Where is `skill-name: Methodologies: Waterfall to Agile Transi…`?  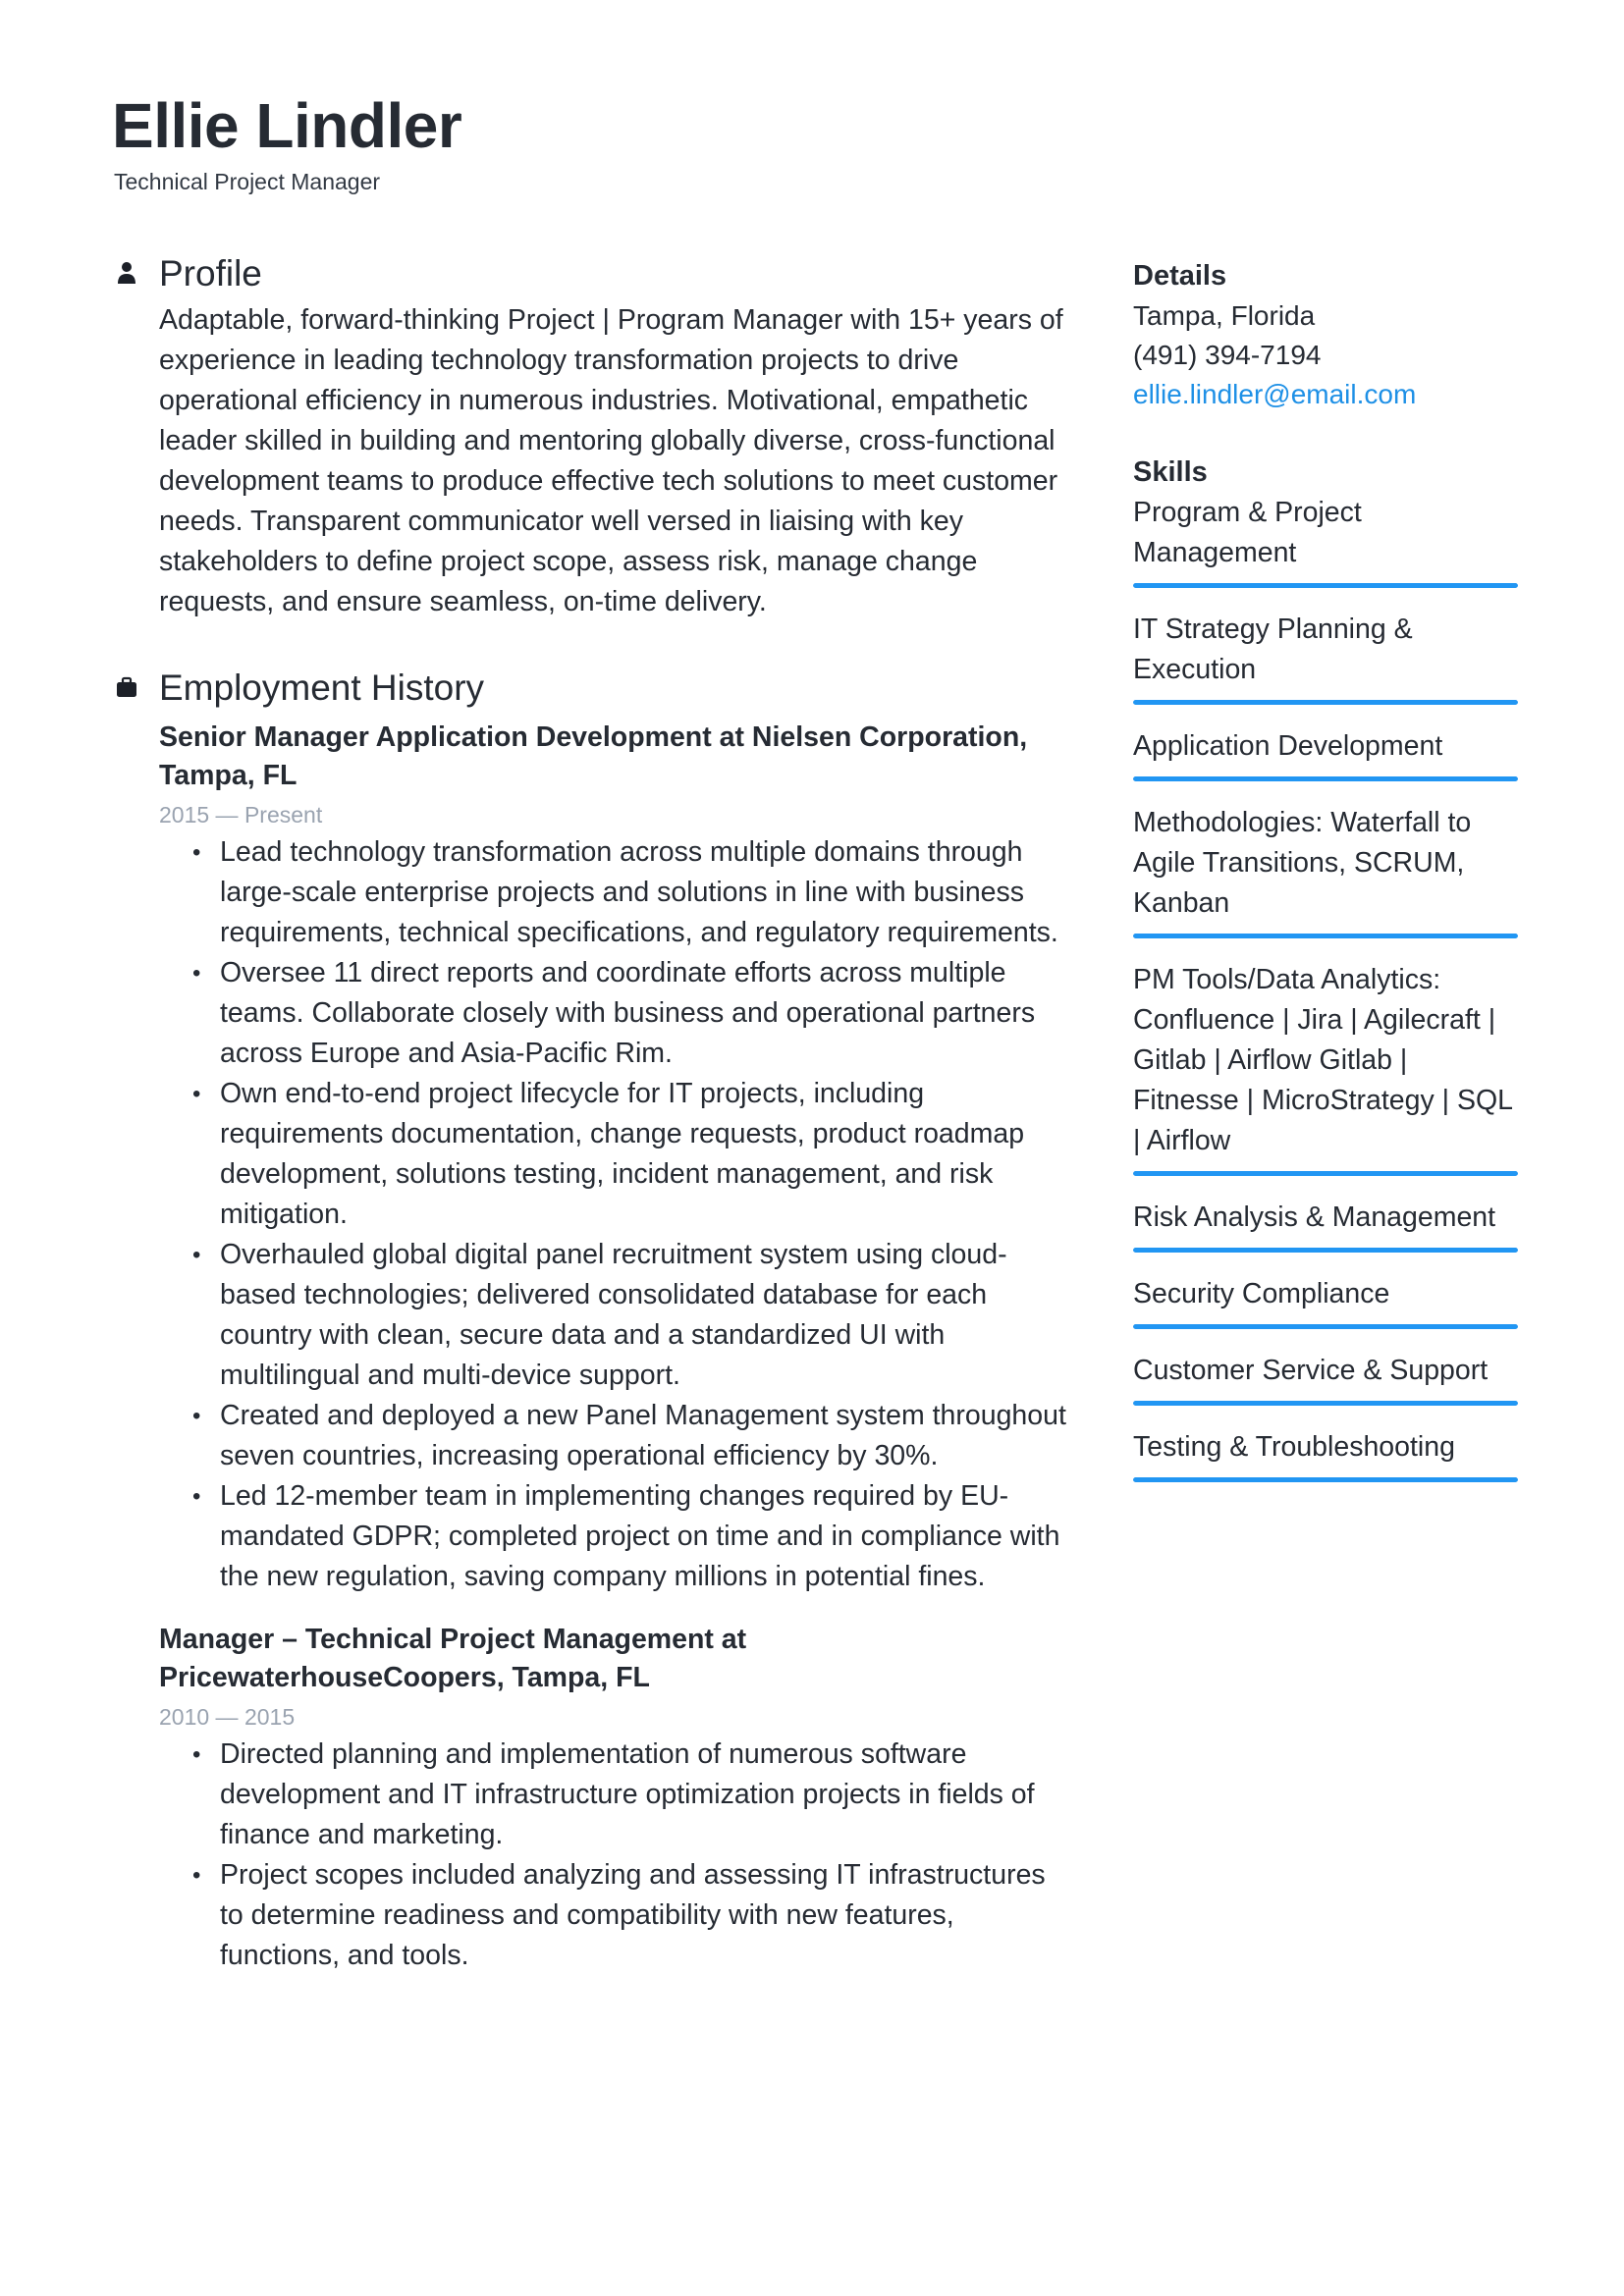
skill-name: Methodologies: Waterfall to Agile Transi… is located at coordinates (1302, 863).